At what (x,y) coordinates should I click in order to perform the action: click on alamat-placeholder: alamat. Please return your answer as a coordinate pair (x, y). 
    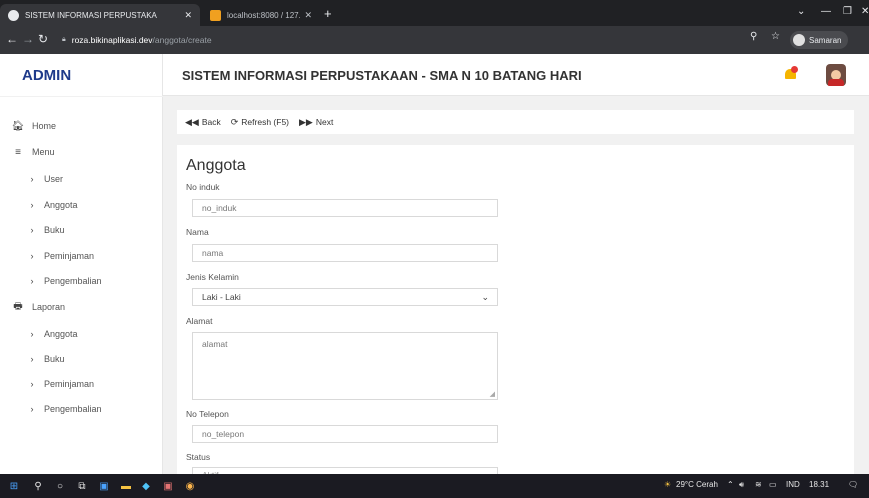
    Looking at the image, I should click on (215, 344).